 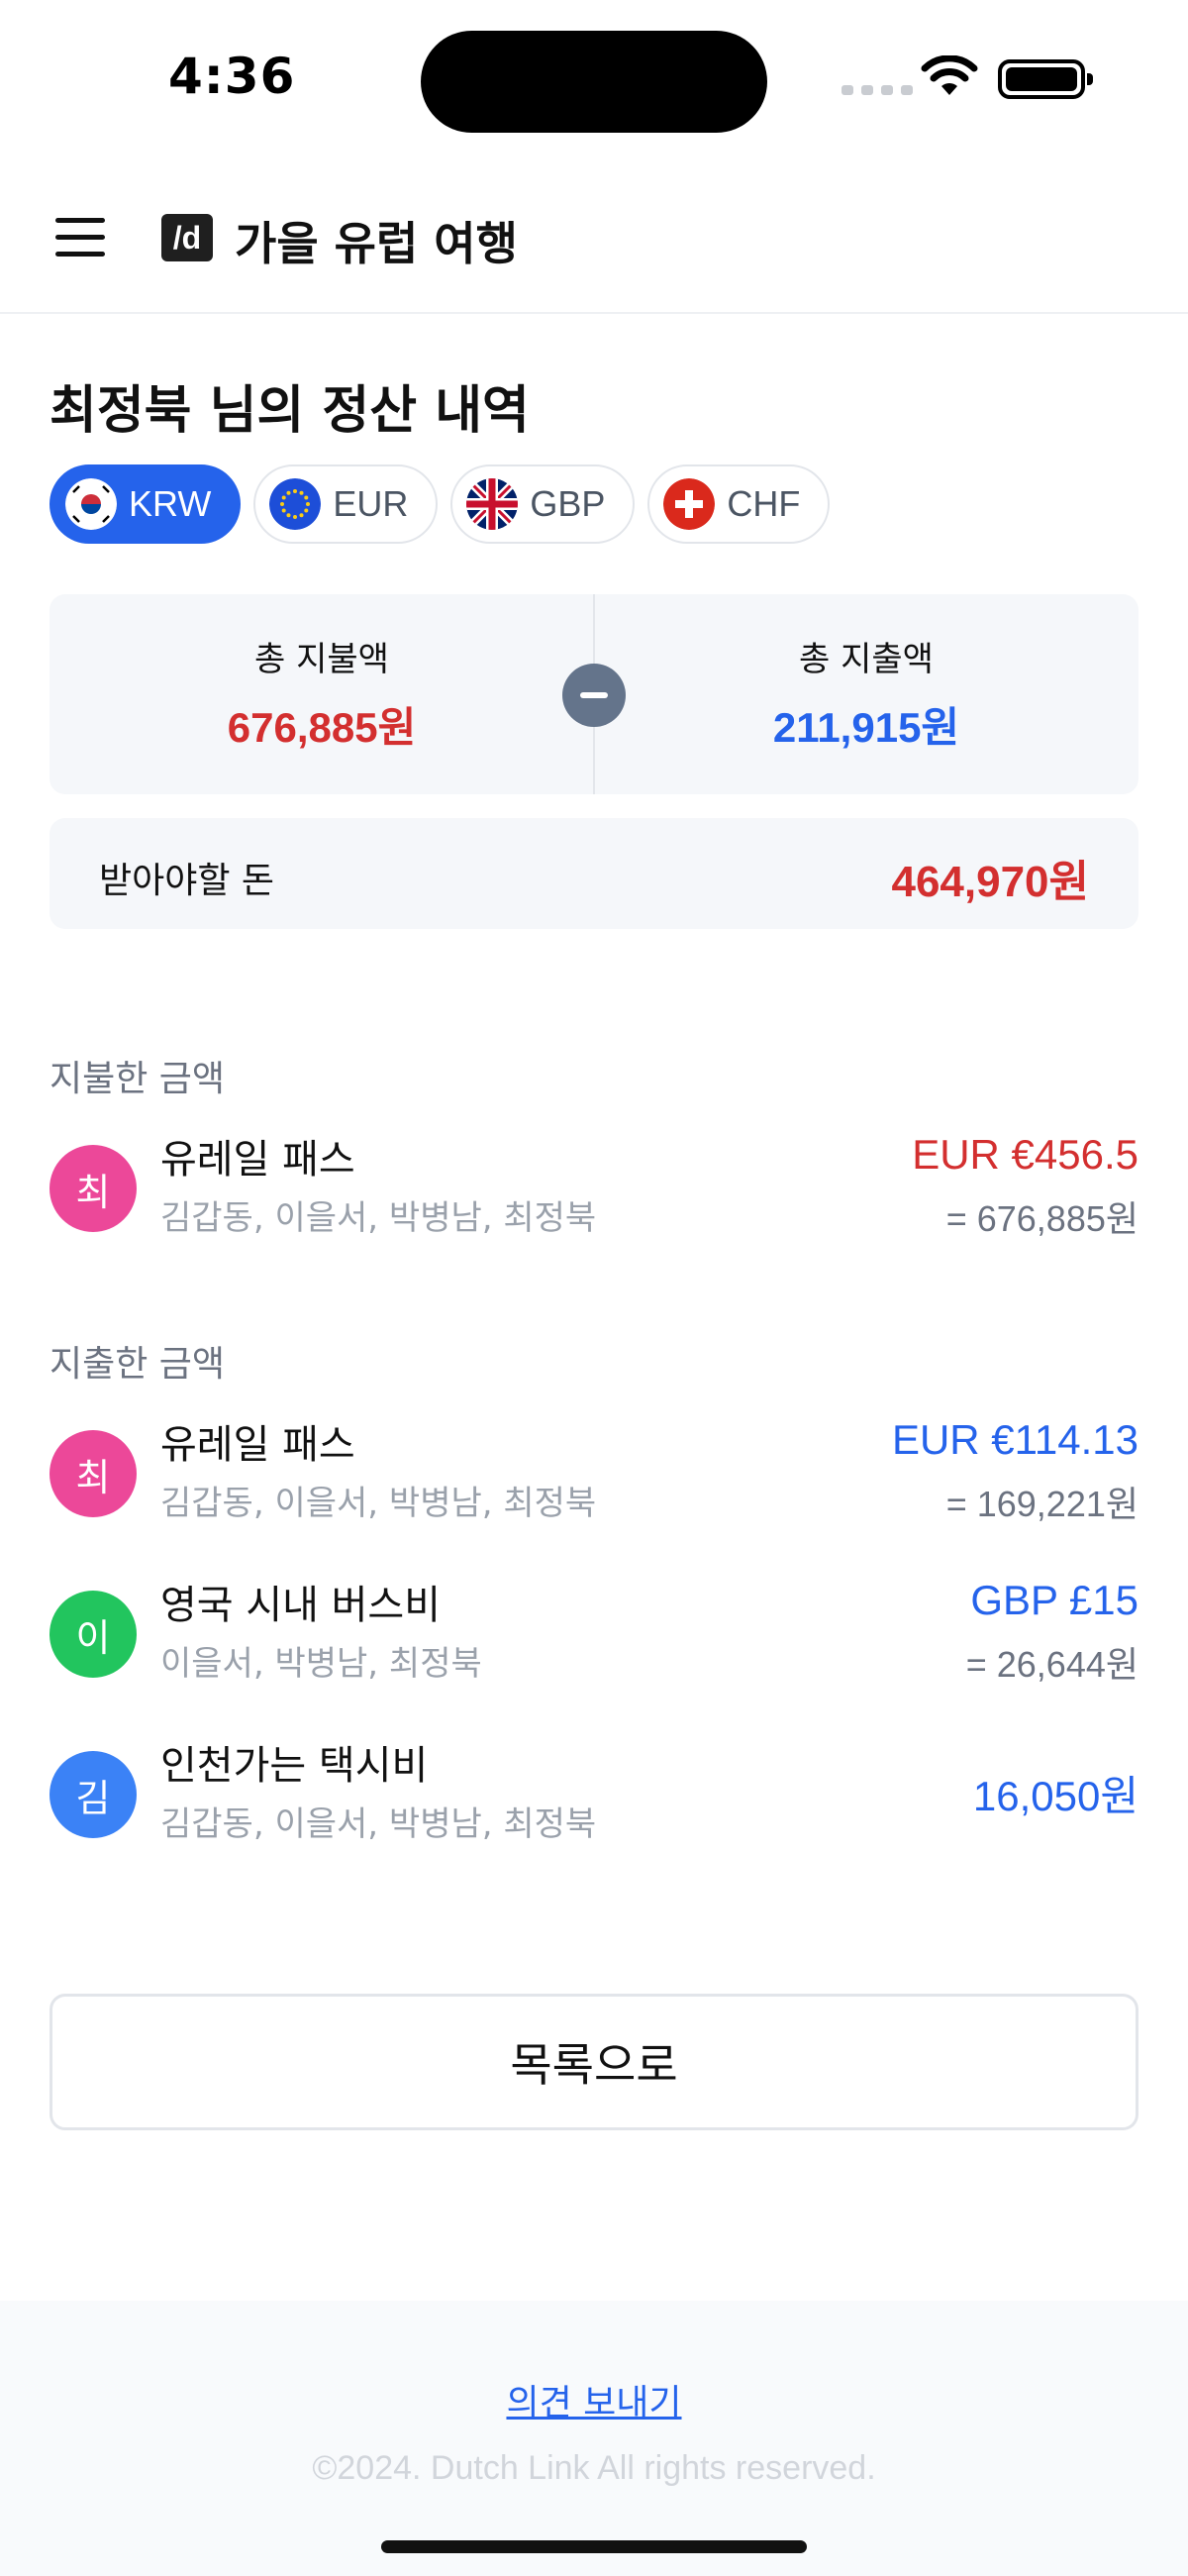 What do you see at coordinates (1055, 1796) in the screenshot?
I see `expense-amount: 16,050원` at bounding box center [1055, 1796].